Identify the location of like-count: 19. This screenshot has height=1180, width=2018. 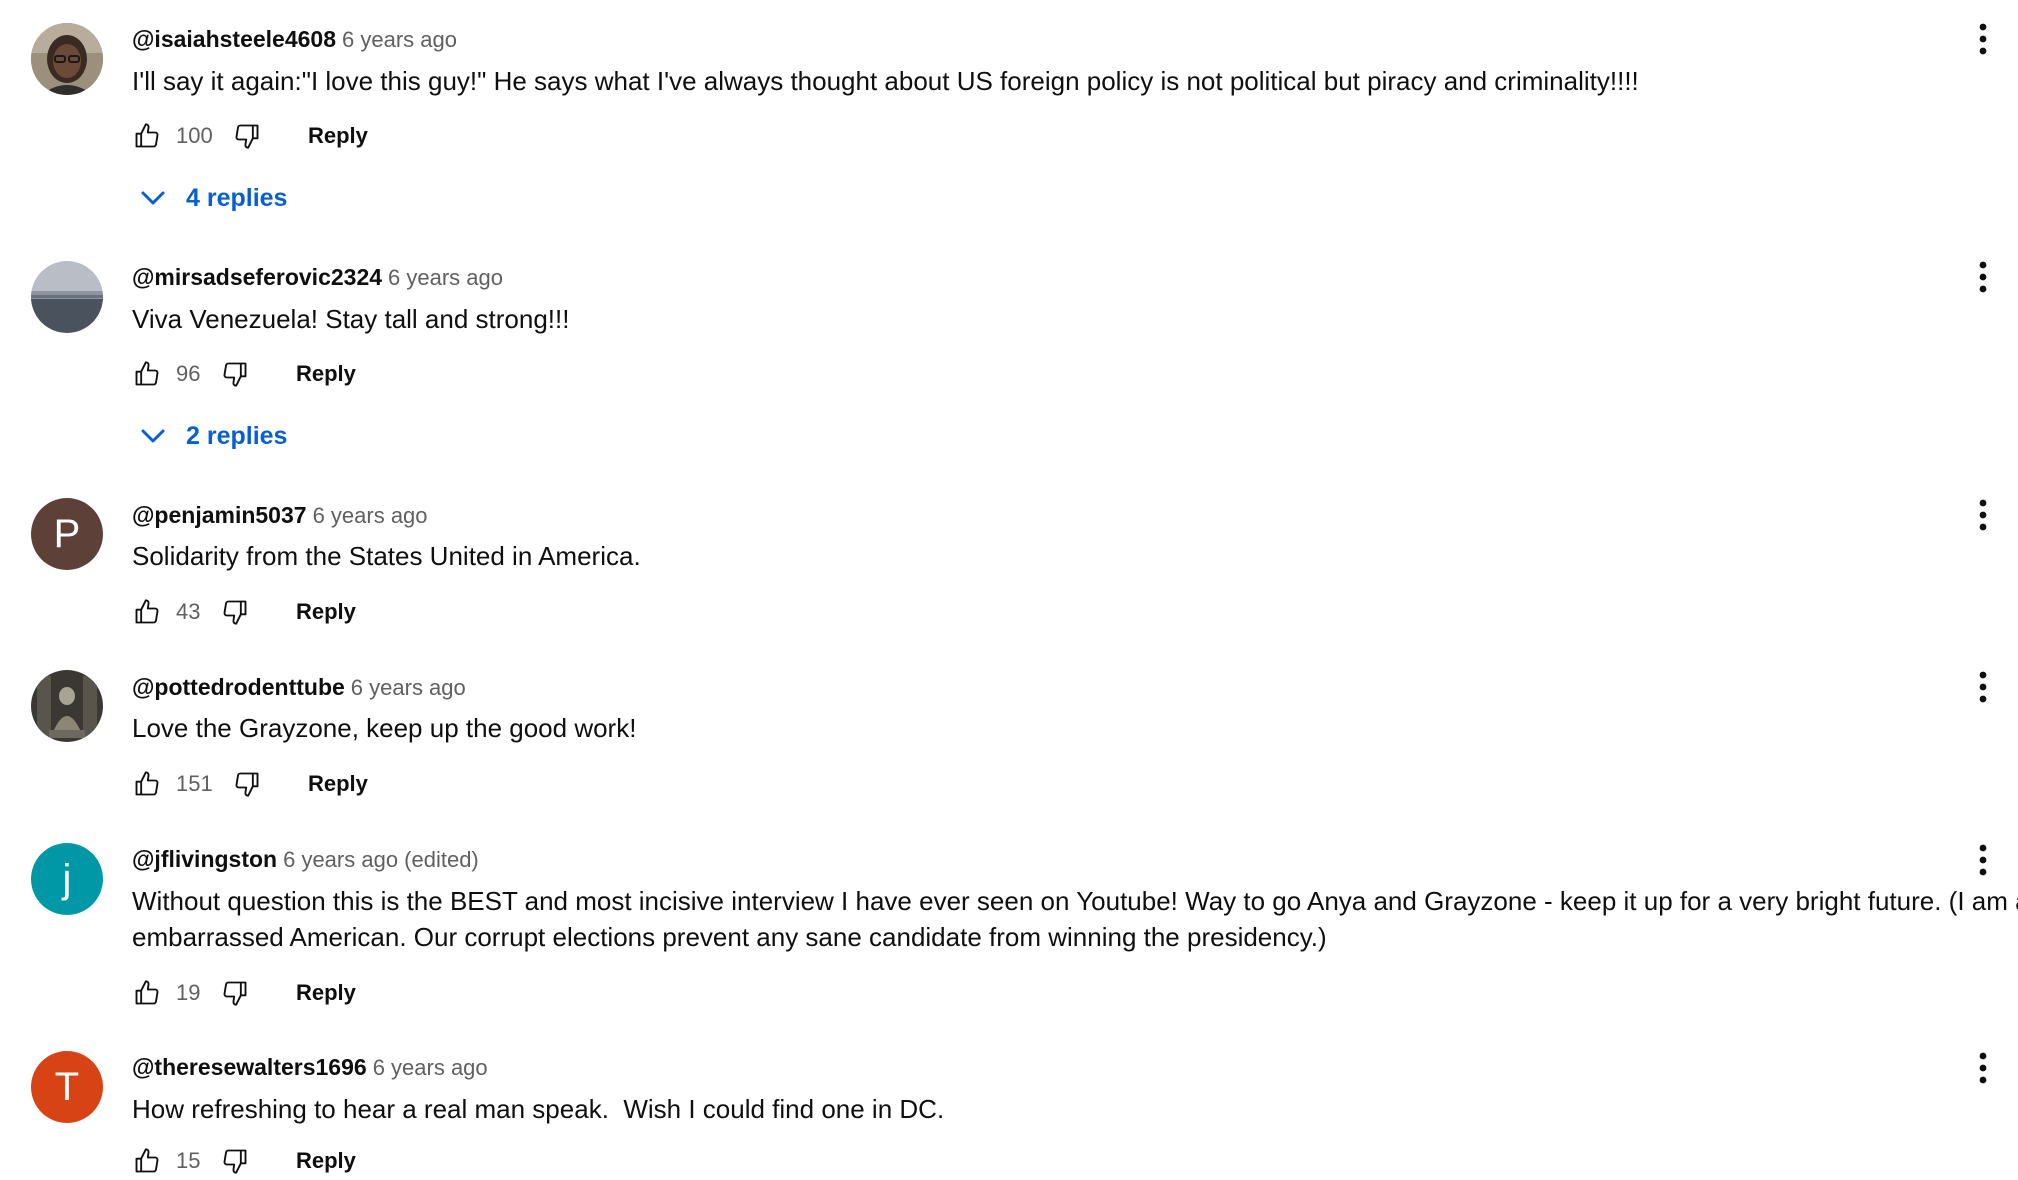
(188, 992).